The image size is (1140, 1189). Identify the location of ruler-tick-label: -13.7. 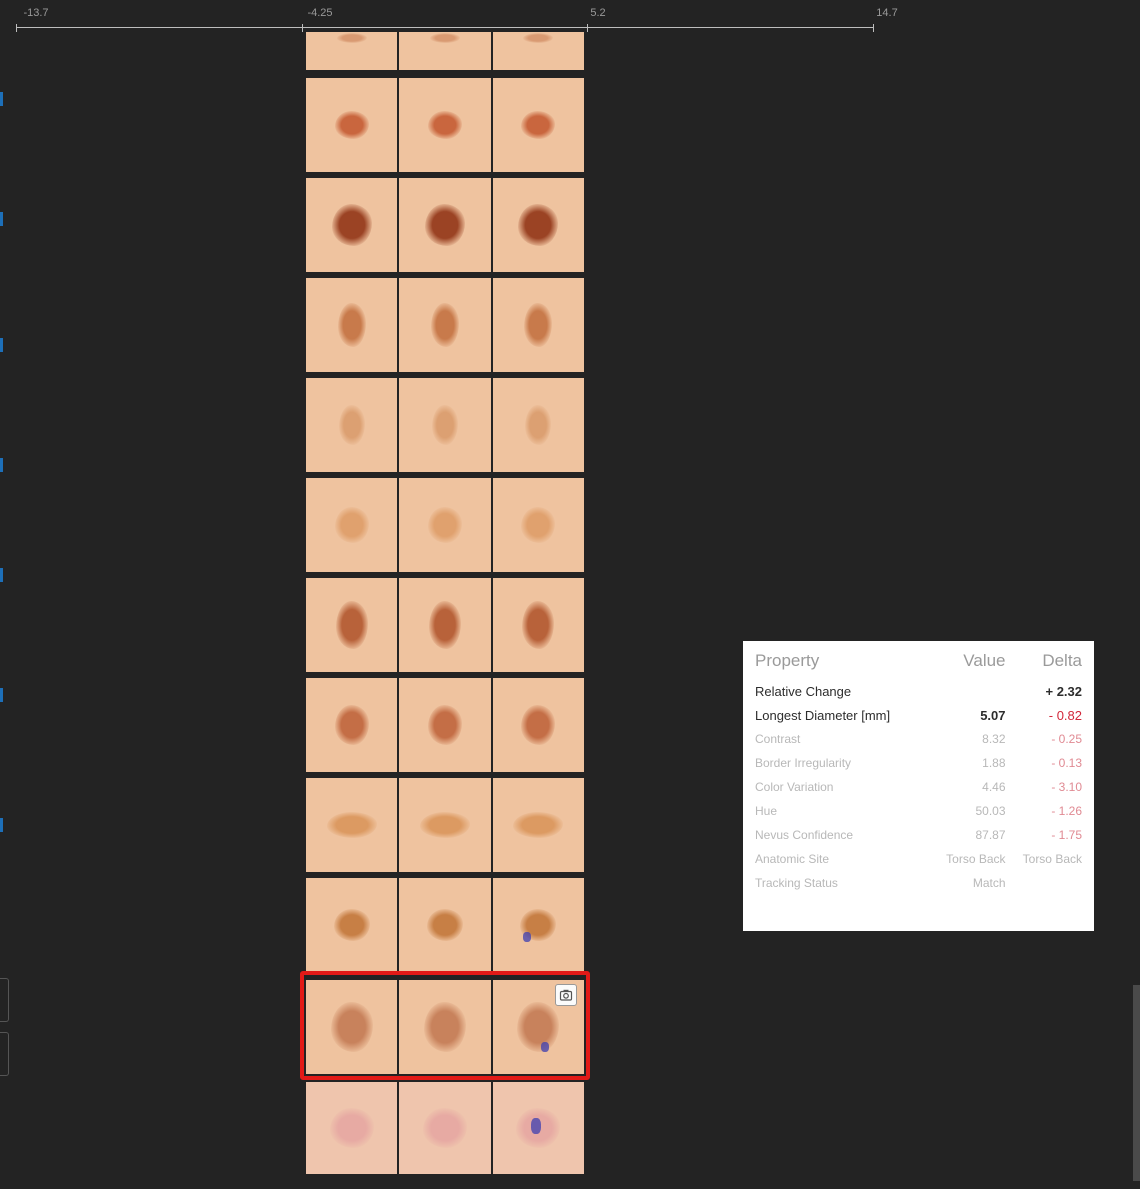
(36, 13).